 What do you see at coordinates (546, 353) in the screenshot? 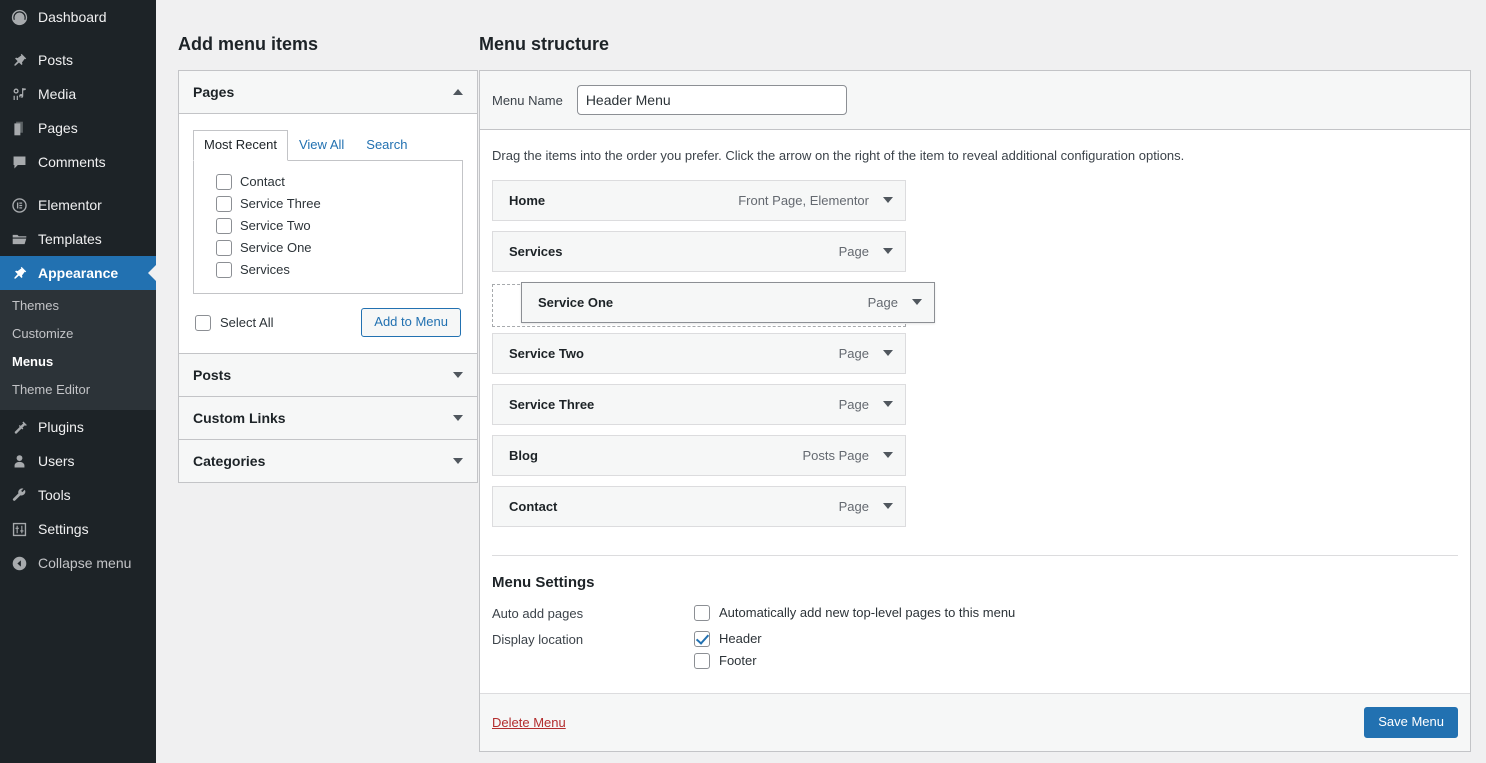
I see `menu-item-name: Service Two` at bounding box center [546, 353].